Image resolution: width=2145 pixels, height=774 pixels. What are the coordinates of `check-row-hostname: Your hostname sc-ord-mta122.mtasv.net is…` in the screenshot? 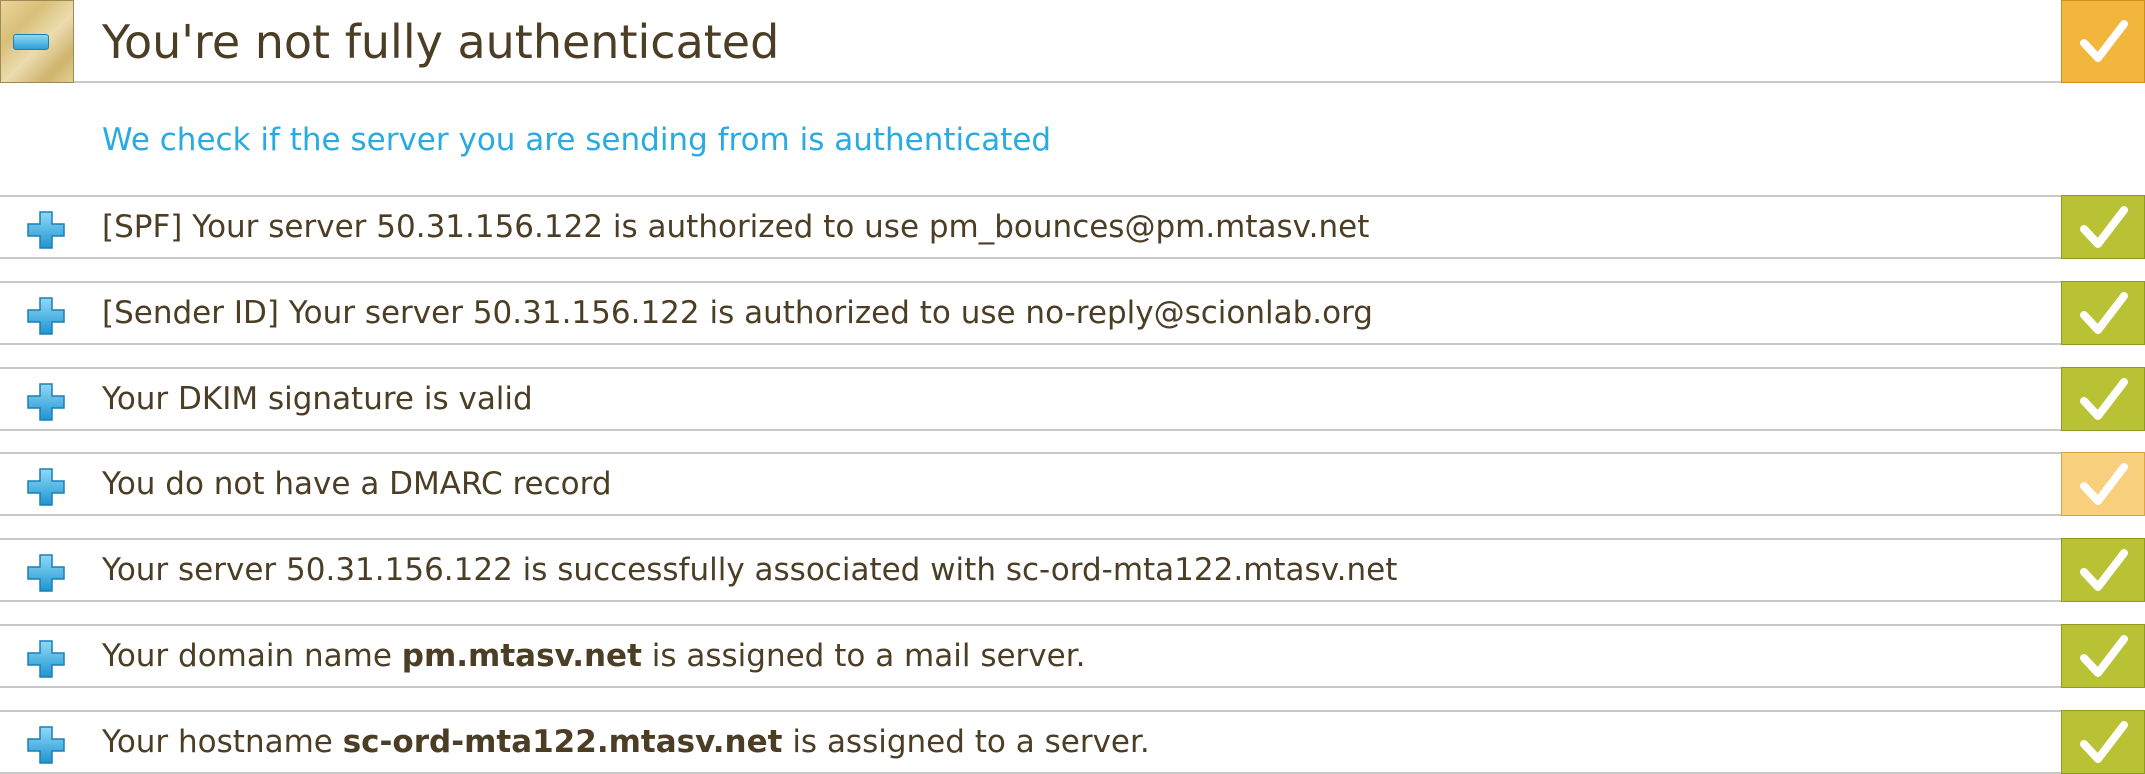 It's located at (1072, 742).